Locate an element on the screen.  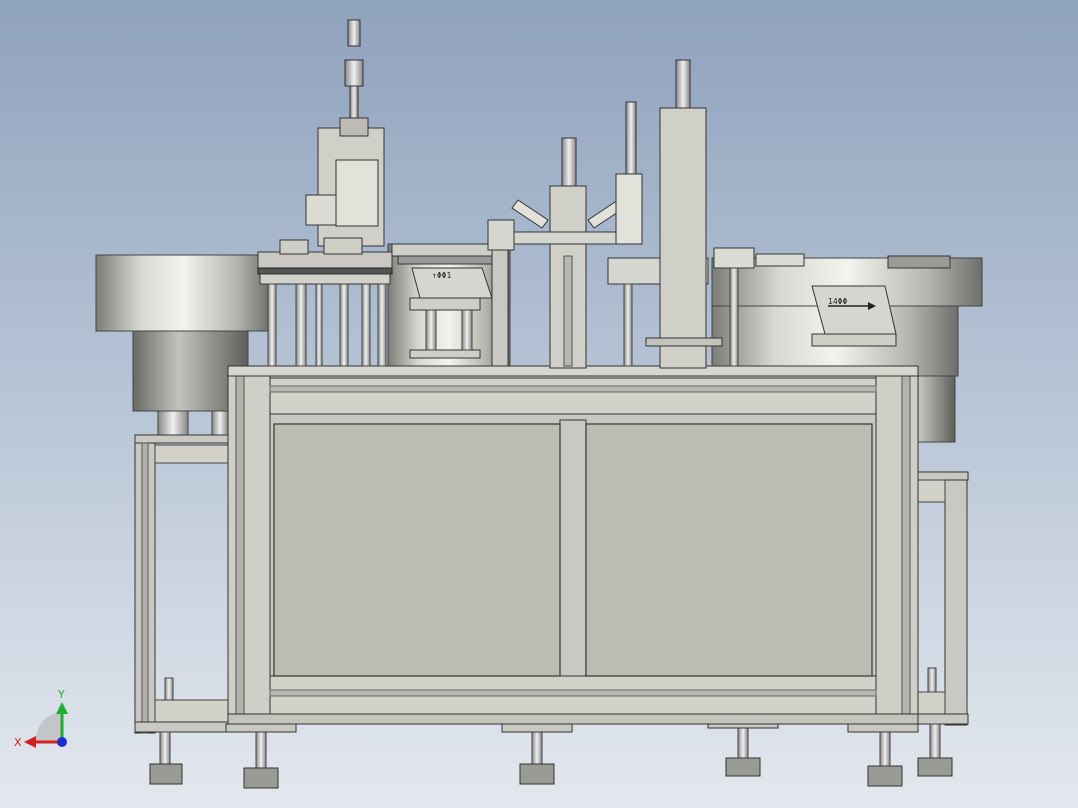
center-gantry is located at coordinates (568, 253).